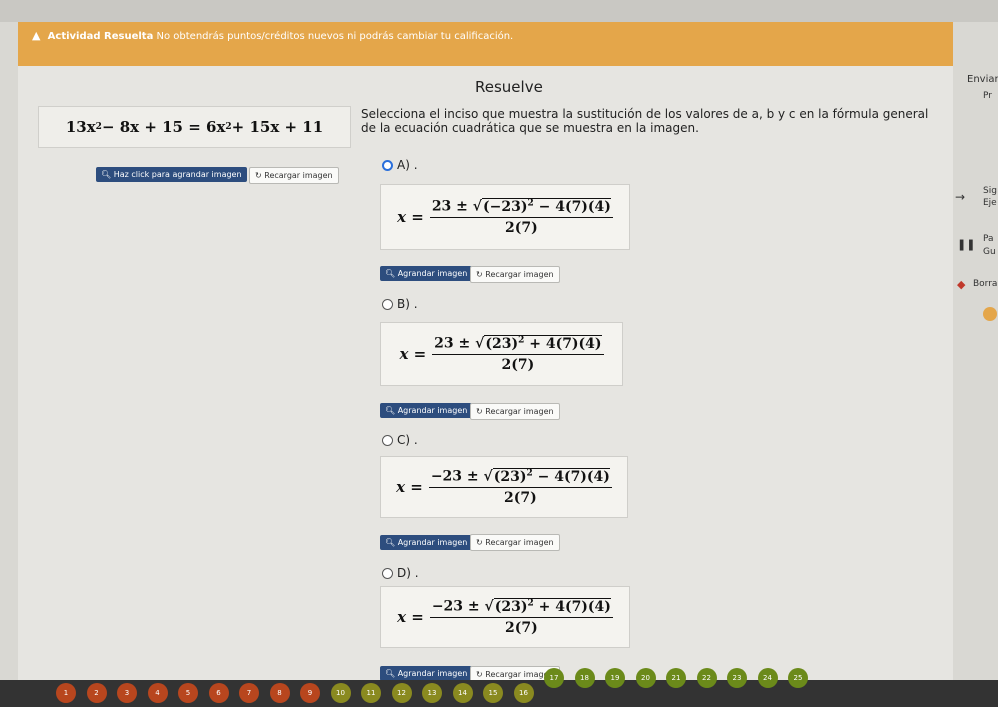 The width and height of the screenshot is (998, 707). I want to click on send-button: Enviar, so click(982, 79).